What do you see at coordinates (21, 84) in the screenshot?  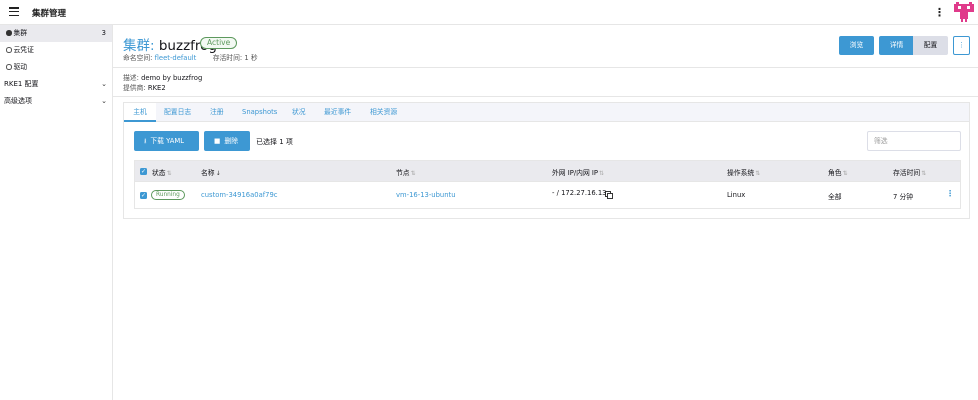 I see `sidebar-group-label: RKE1 配置` at bounding box center [21, 84].